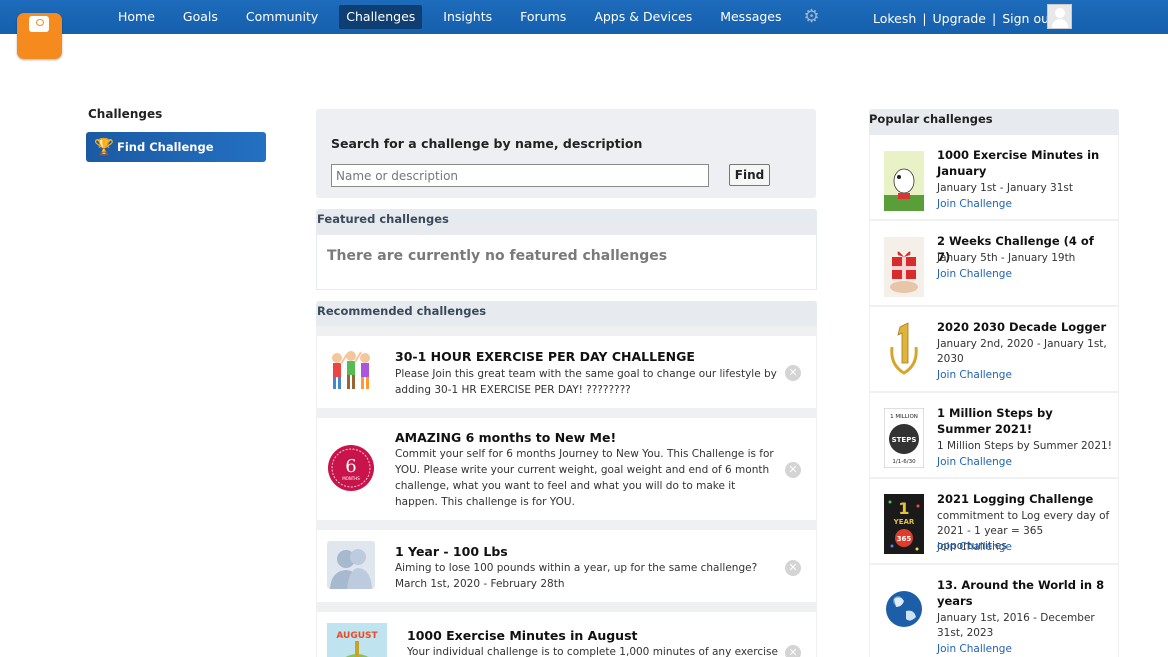  I want to click on find-button: Find, so click(749, 175).